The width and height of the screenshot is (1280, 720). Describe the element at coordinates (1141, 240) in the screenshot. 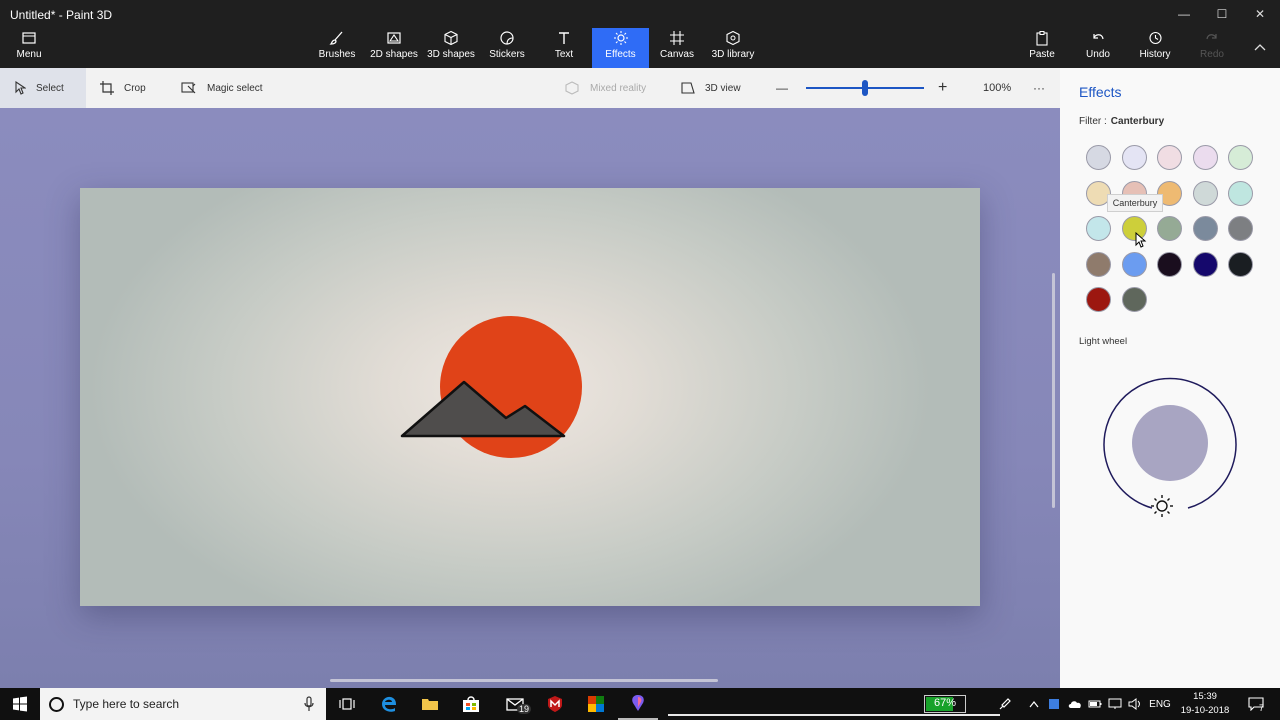

I see `mouse-cursor-icon` at that location.